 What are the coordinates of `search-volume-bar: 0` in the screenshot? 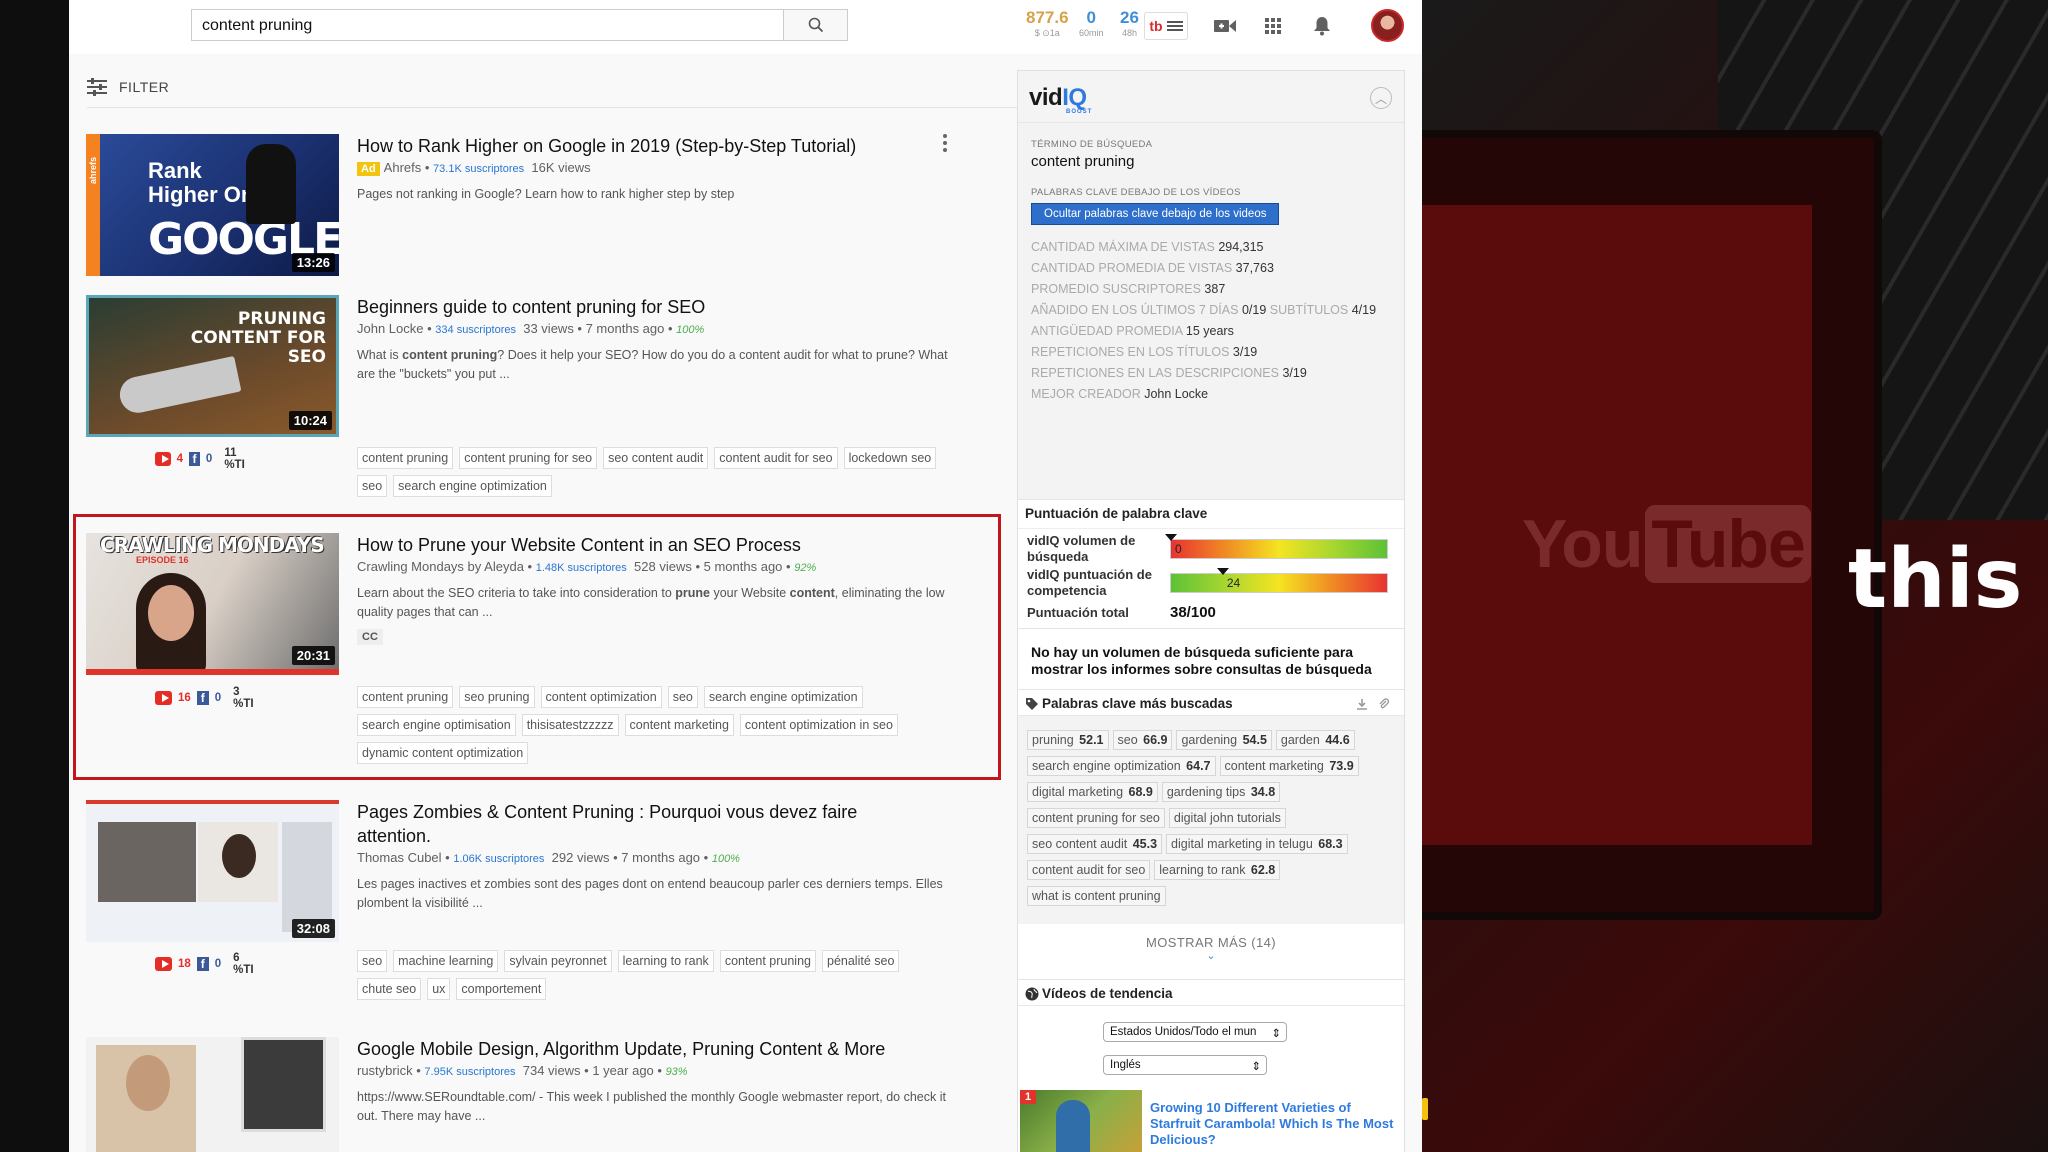 It's located at (1276, 546).